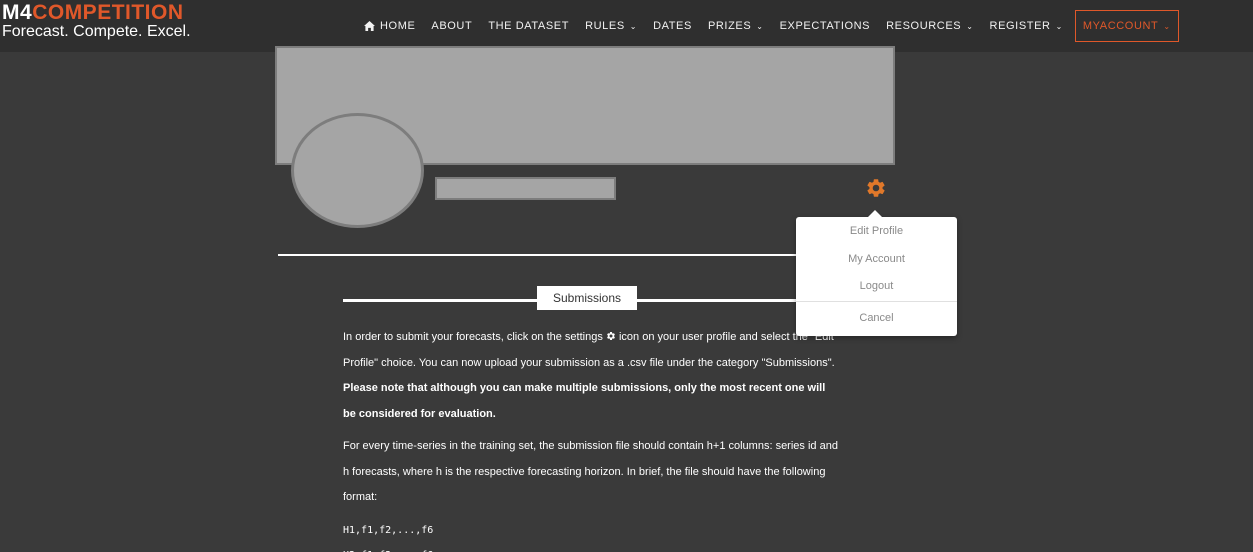 The width and height of the screenshot is (1253, 552). Describe the element at coordinates (398, 26) in the screenshot. I see `nav-home-label: HOME` at that location.